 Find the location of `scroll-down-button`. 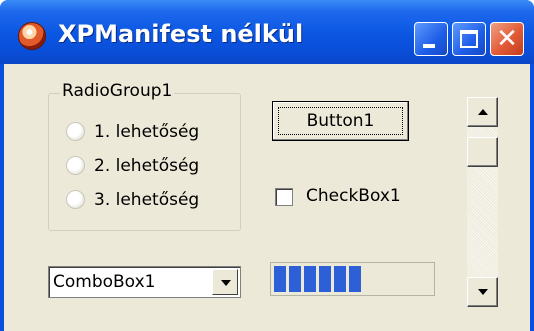

scroll-down-button is located at coordinates (482, 292).